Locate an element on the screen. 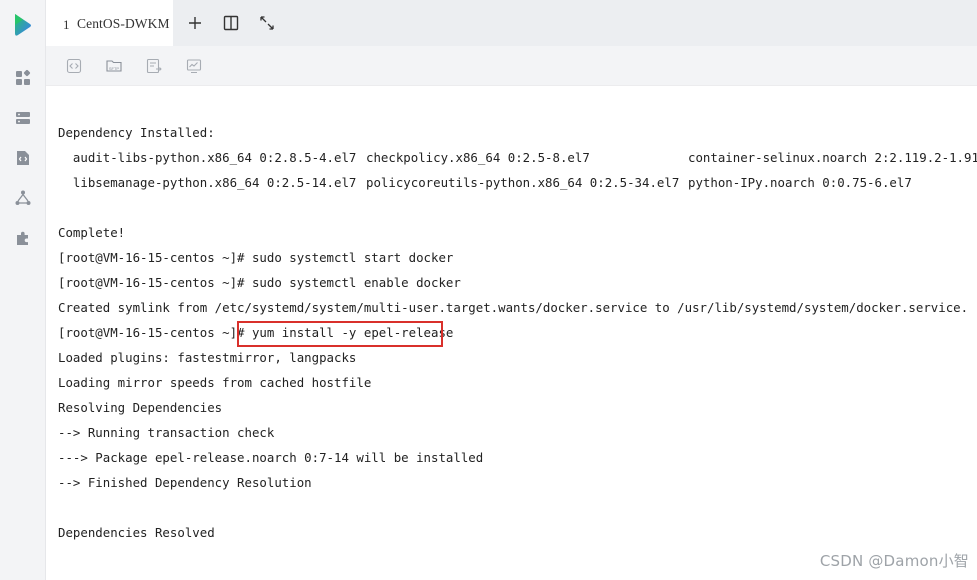 Image resolution: width=977 pixels, height=580 pixels. terminal-line: Dependencies Resolved is located at coordinates (136, 532).